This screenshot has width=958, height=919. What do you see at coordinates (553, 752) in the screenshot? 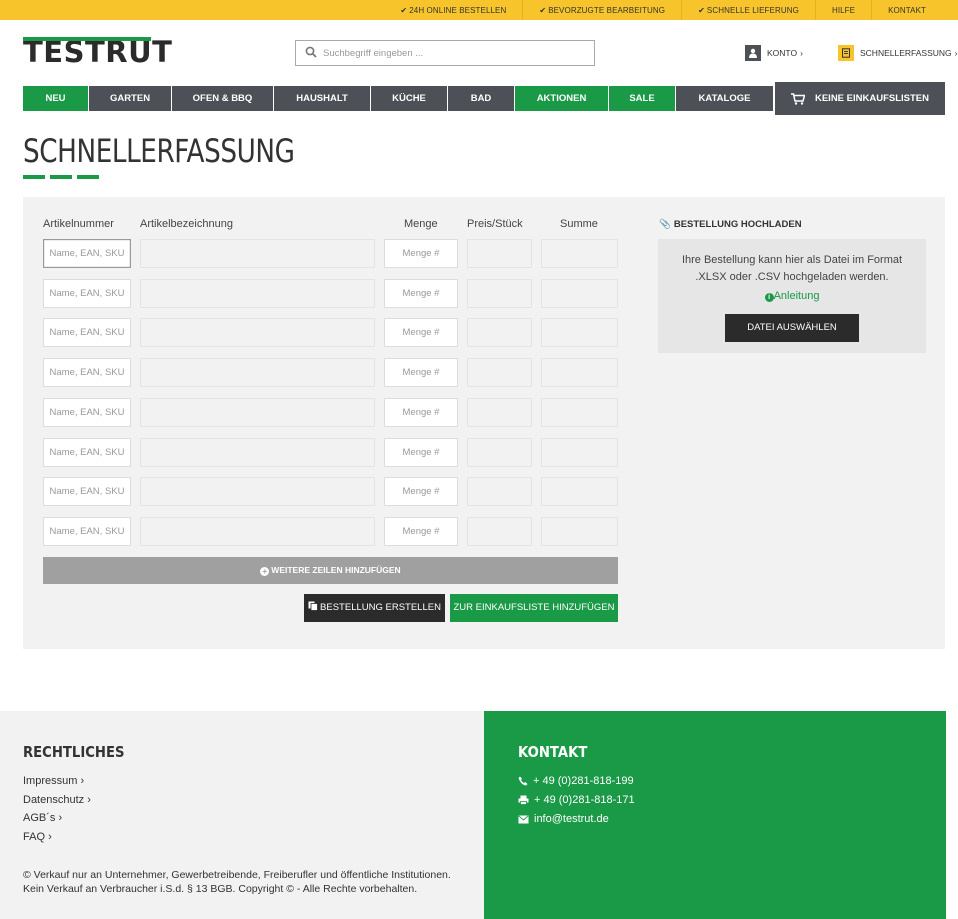
I see `footer-contact-heading: KONTAKT` at bounding box center [553, 752].